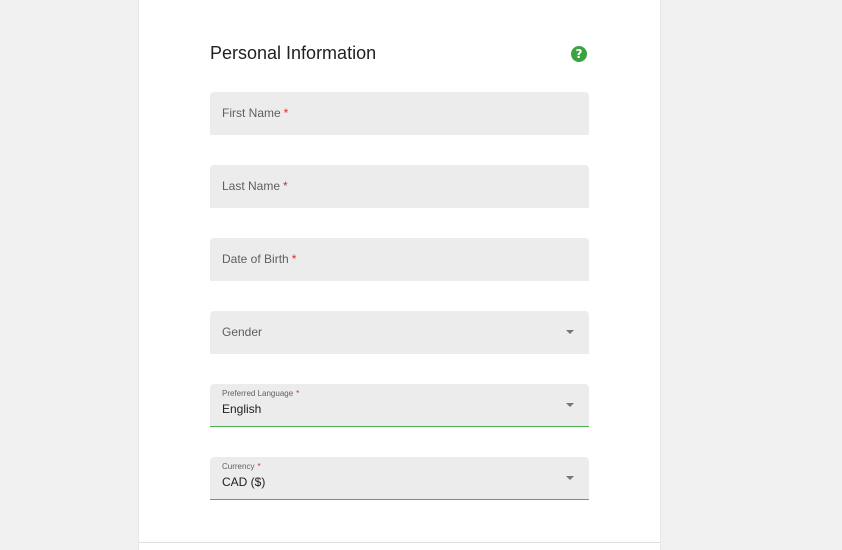  I want to click on preferred-language-label: Preferred Language *, so click(261, 393).